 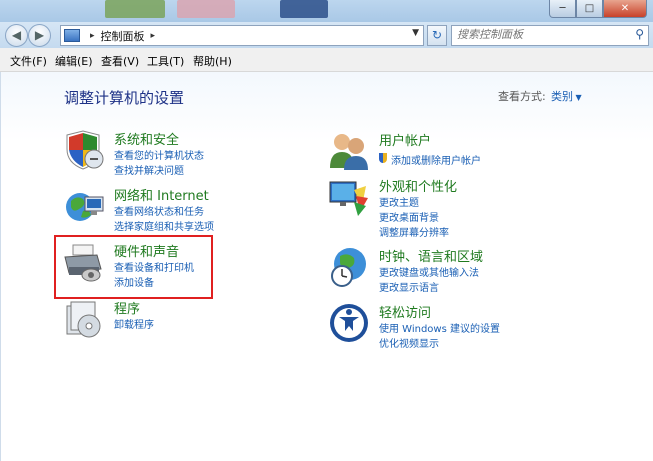 What do you see at coordinates (589, 9) in the screenshot?
I see `maximize-button: □` at bounding box center [589, 9].